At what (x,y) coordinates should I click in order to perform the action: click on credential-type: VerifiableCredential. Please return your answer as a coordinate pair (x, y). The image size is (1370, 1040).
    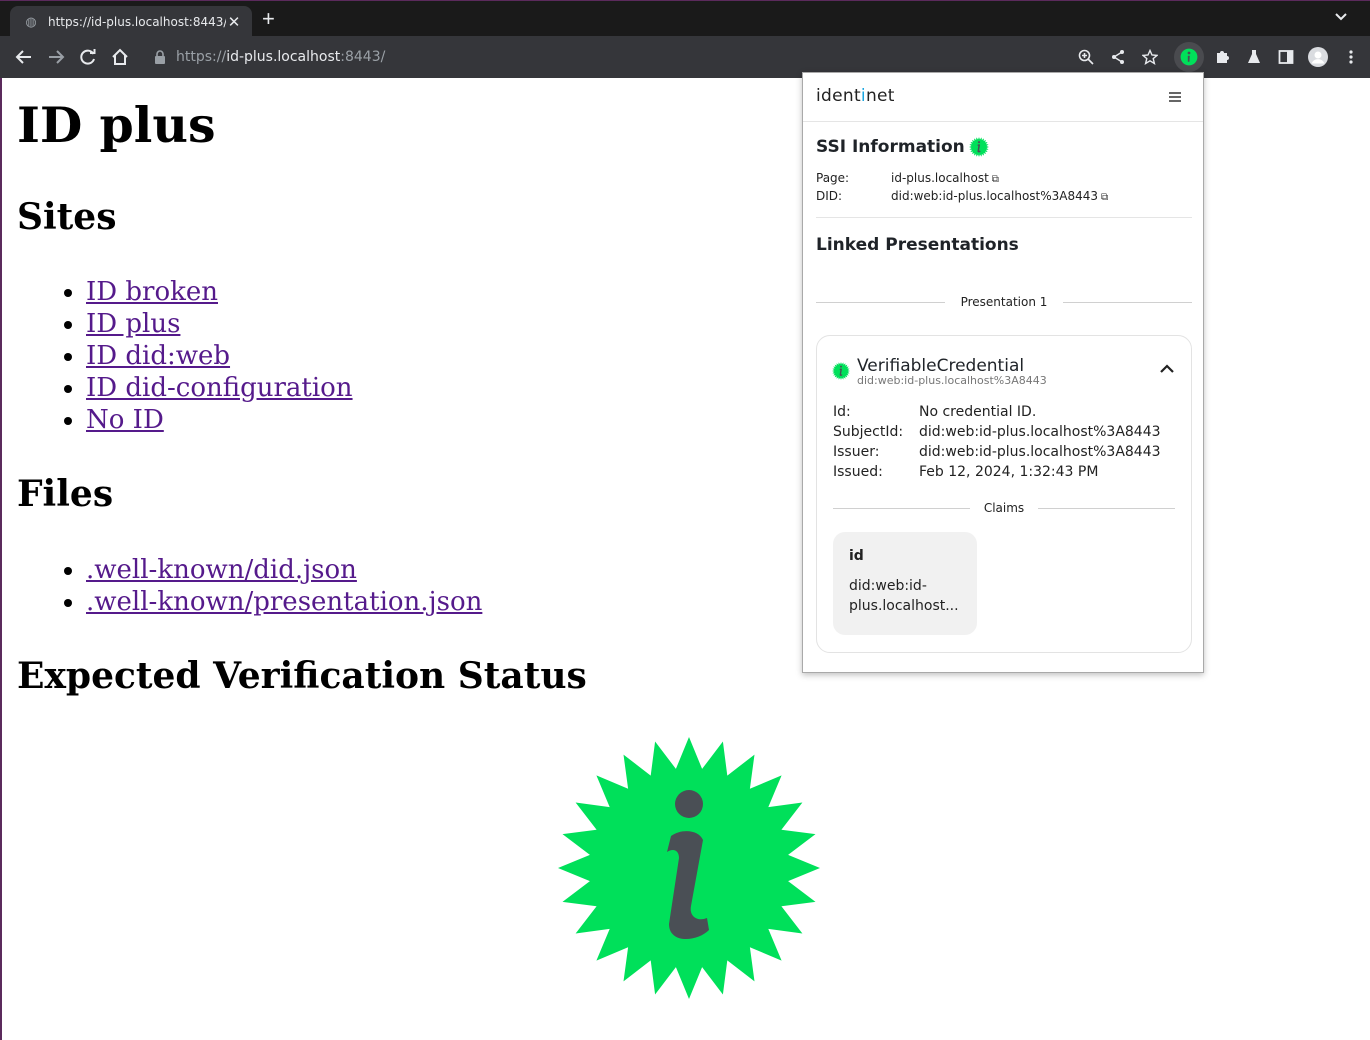
    Looking at the image, I should click on (941, 366).